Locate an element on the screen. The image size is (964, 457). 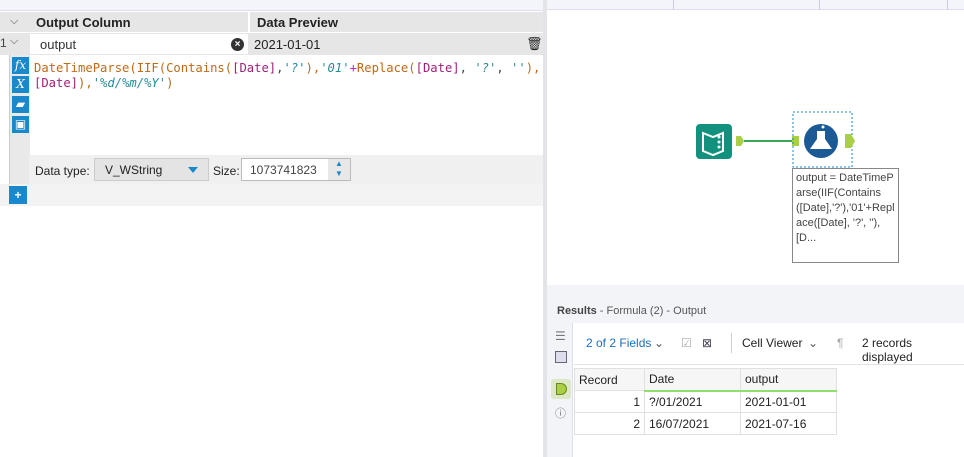
output-column-input is located at coordinates (139, 44).